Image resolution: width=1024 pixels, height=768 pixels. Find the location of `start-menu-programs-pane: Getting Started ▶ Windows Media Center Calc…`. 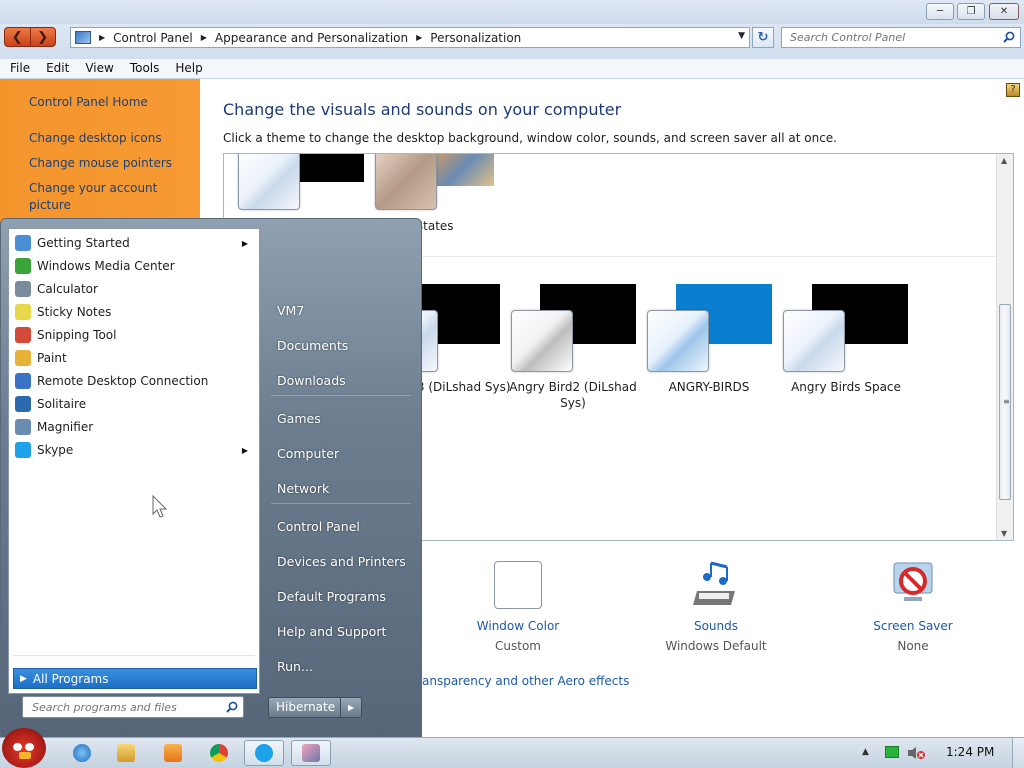

start-menu-programs-pane: Getting Started ▶ Windows Media Center Calc… is located at coordinates (134, 461).